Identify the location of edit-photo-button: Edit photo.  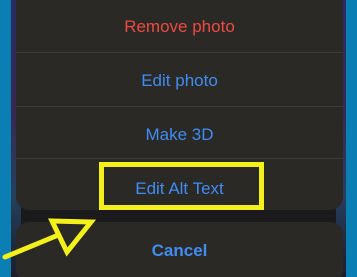
(179, 81).